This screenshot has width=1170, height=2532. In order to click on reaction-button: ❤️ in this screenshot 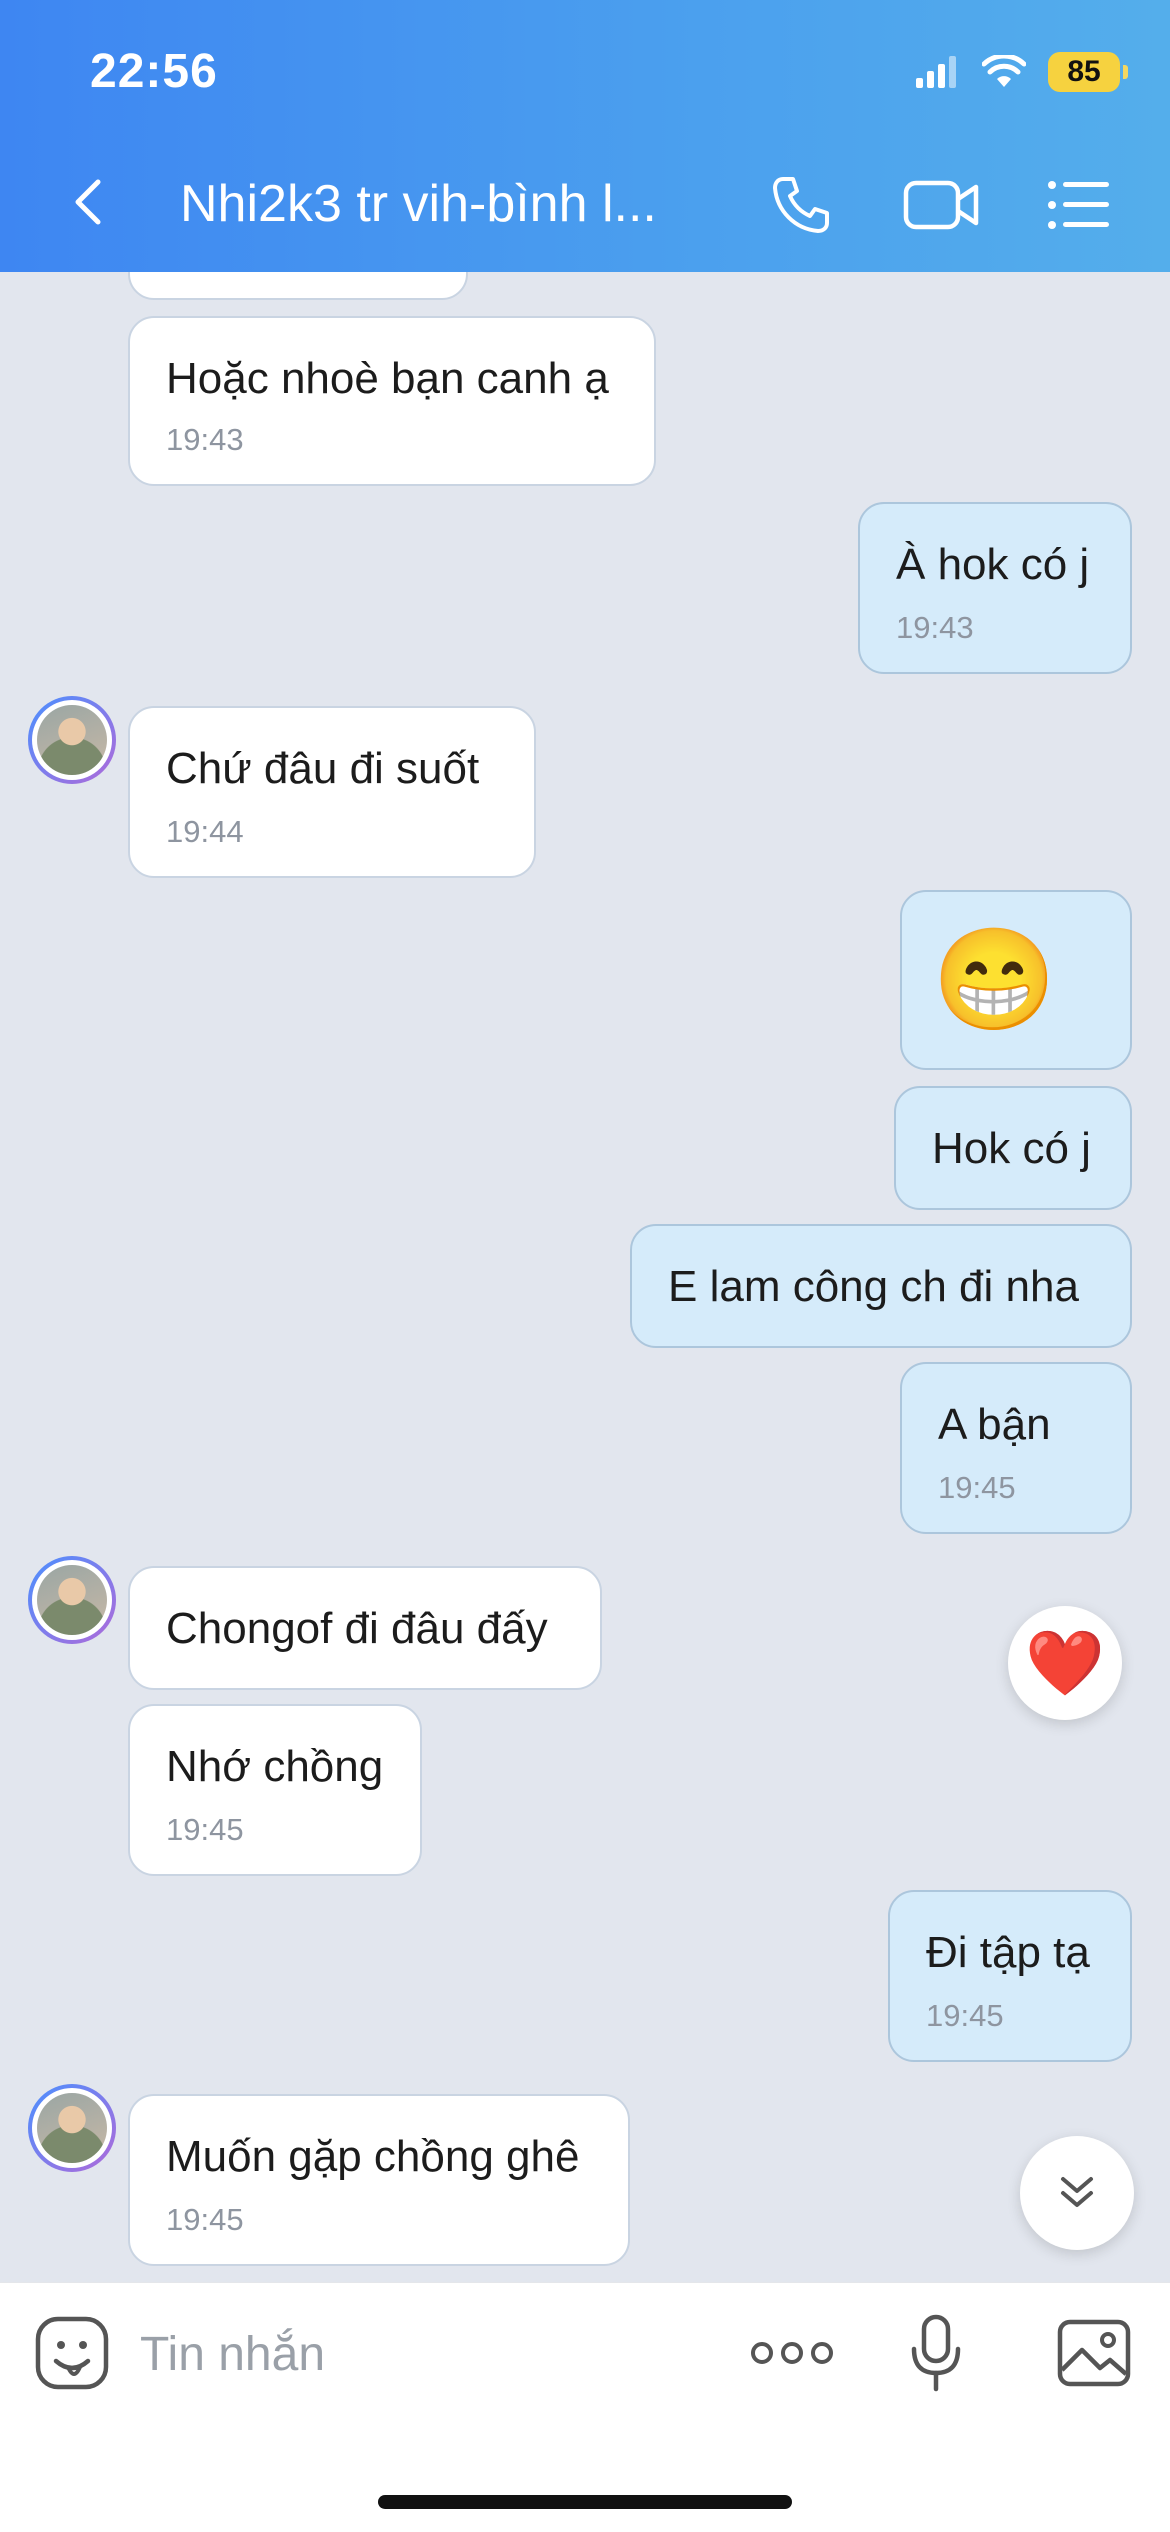, I will do `click(1065, 1663)`.